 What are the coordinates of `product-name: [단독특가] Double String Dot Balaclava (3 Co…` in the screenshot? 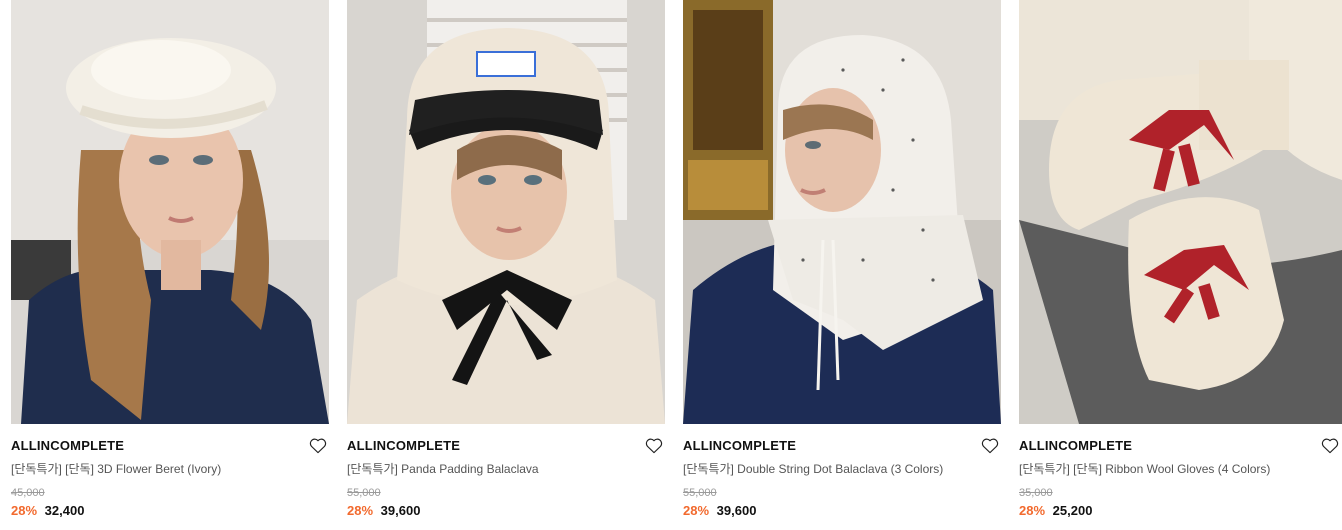 It's located at (813, 469).